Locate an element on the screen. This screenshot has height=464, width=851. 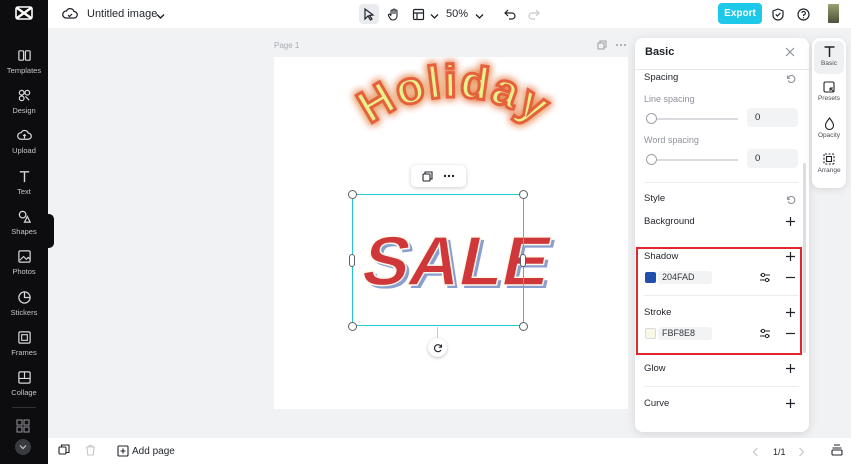
apps-grid-icon is located at coordinates (23, 426).